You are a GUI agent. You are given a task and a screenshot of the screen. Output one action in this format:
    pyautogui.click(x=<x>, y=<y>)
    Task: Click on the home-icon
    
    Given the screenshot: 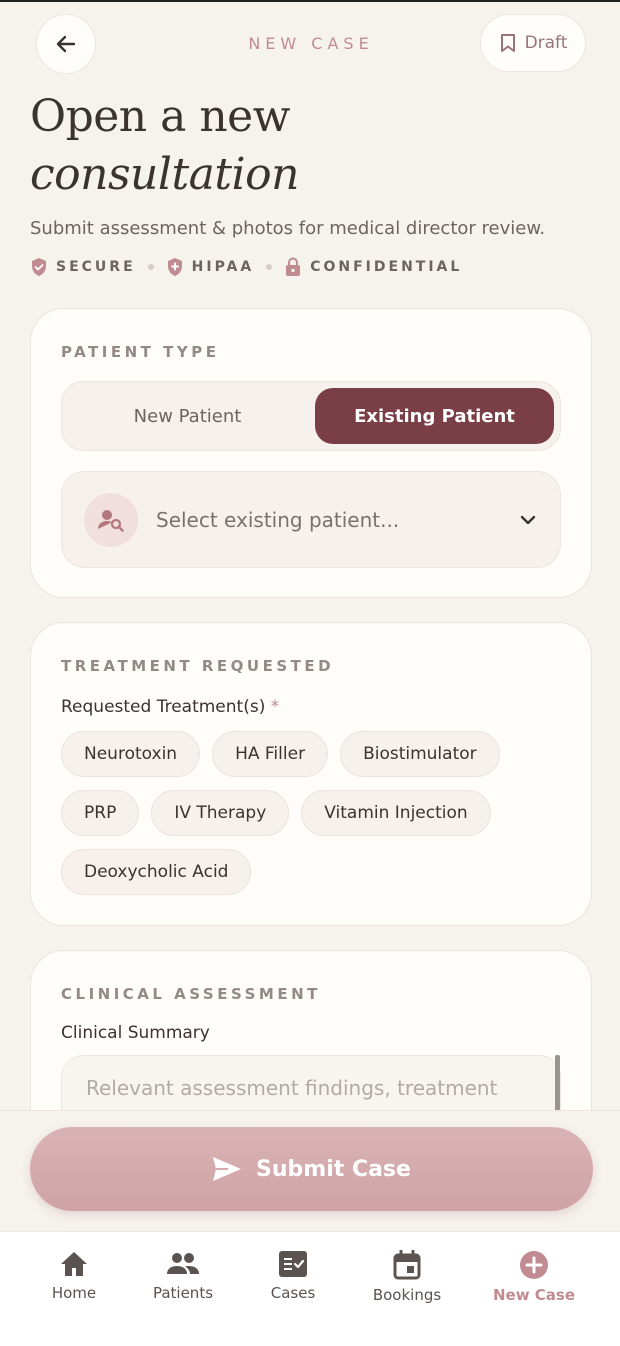 What is the action you would take?
    pyautogui.click(x=74, y=1264)
    